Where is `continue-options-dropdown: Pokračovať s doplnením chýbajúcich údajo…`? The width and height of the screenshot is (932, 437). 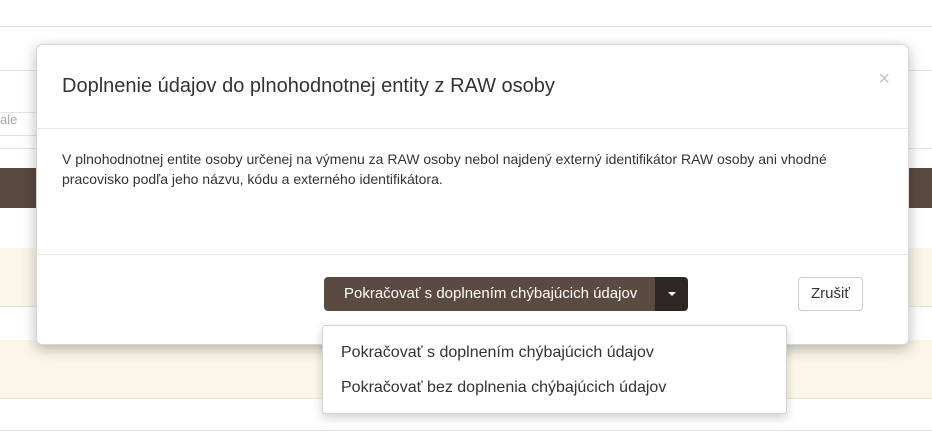 continue-options-dropdown: Pokračovať s doplnením chýbajúcich údajo… is located at coordinates (554, 369).